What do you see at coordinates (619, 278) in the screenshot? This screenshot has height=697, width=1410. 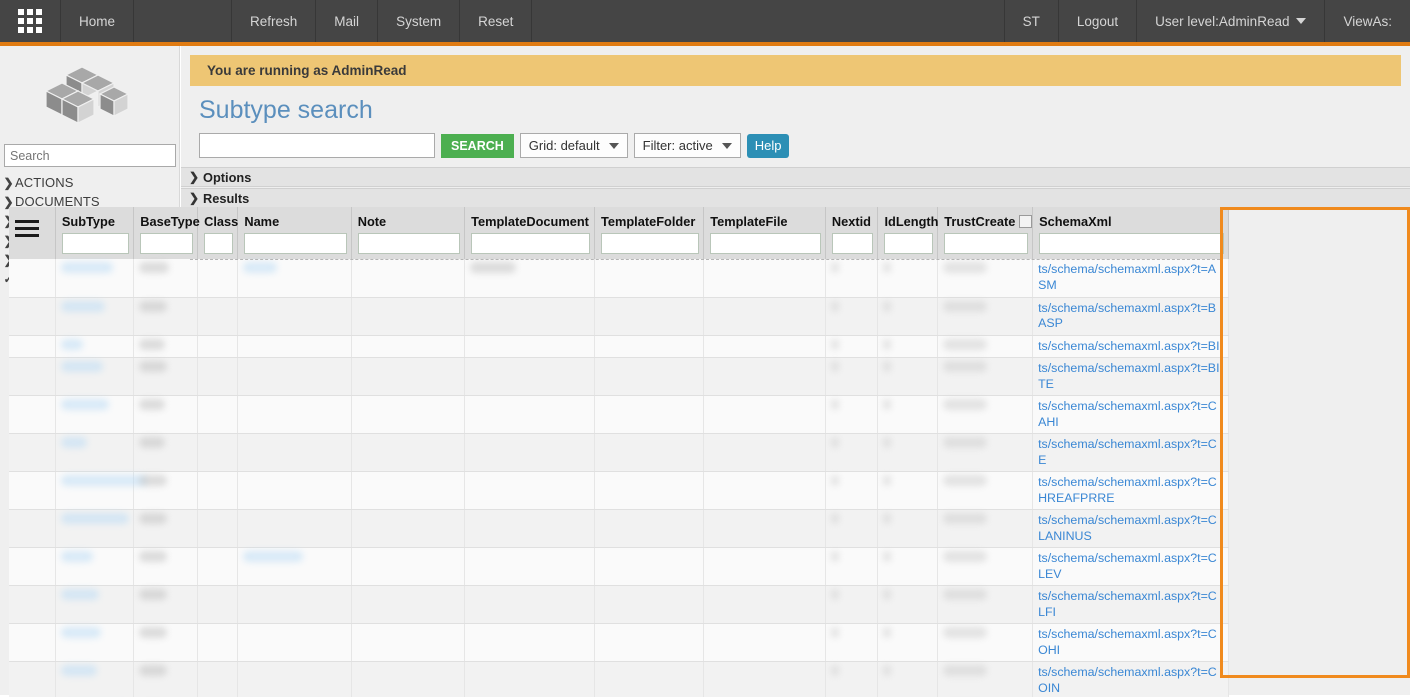 I see `table-row: ts/schema/schemaxml.aspx?t=ASM` at bounding box center [619, 278].